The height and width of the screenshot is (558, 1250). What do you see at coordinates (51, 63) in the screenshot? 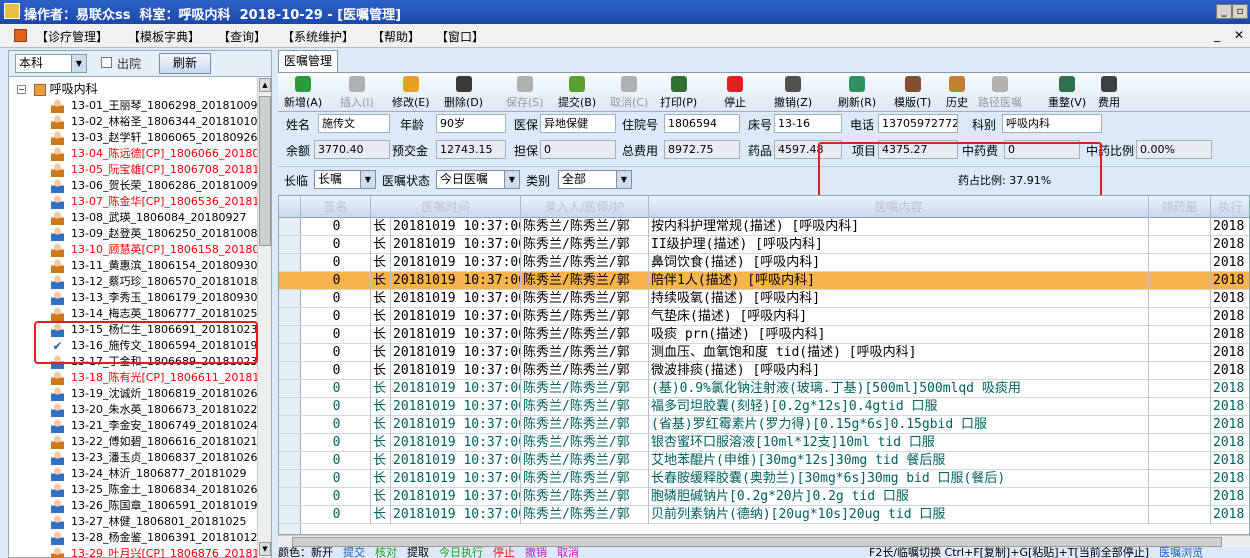
I see `dept-select: 本科 ▼` at bounding box center [51, 63].